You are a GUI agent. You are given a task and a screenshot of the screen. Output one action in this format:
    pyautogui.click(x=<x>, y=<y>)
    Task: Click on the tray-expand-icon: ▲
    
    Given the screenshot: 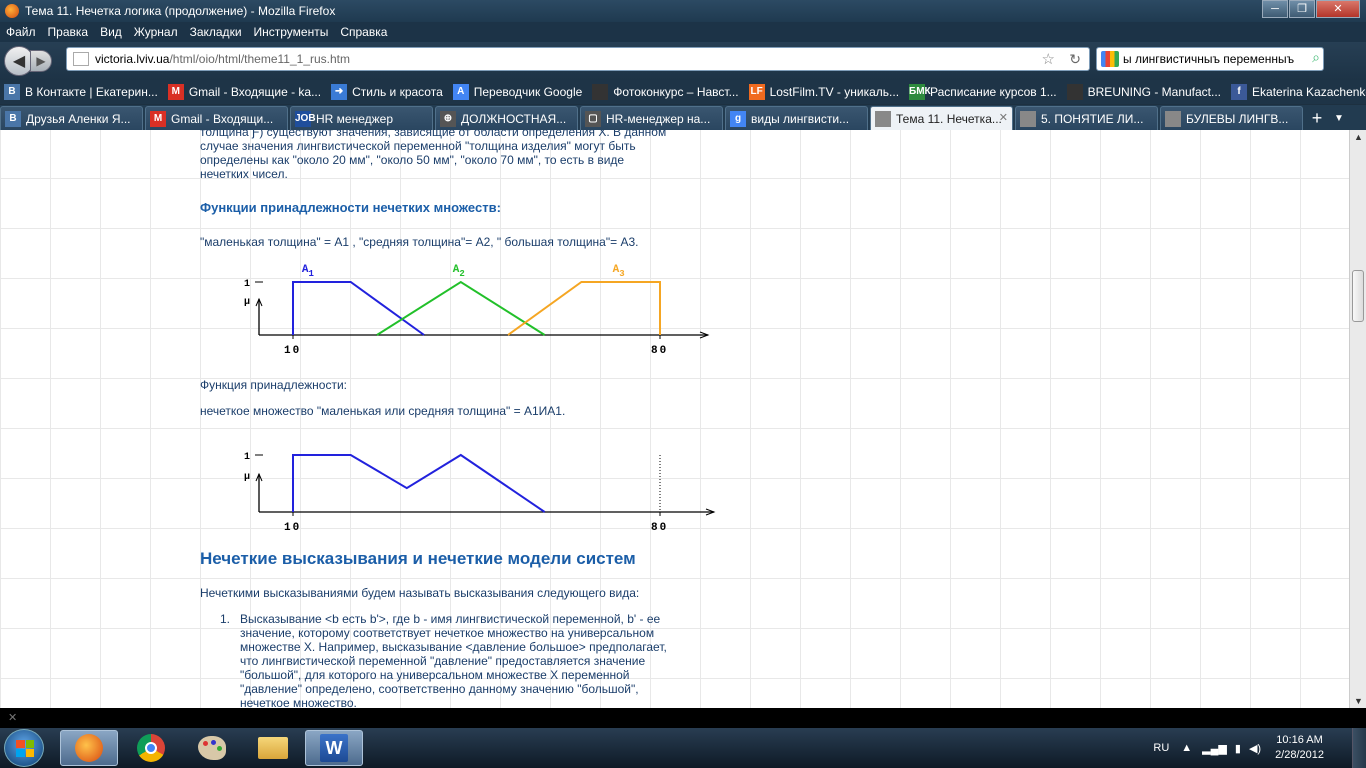 What is the action you would take?
    pyautogui.click(x=1186, y=748)
    